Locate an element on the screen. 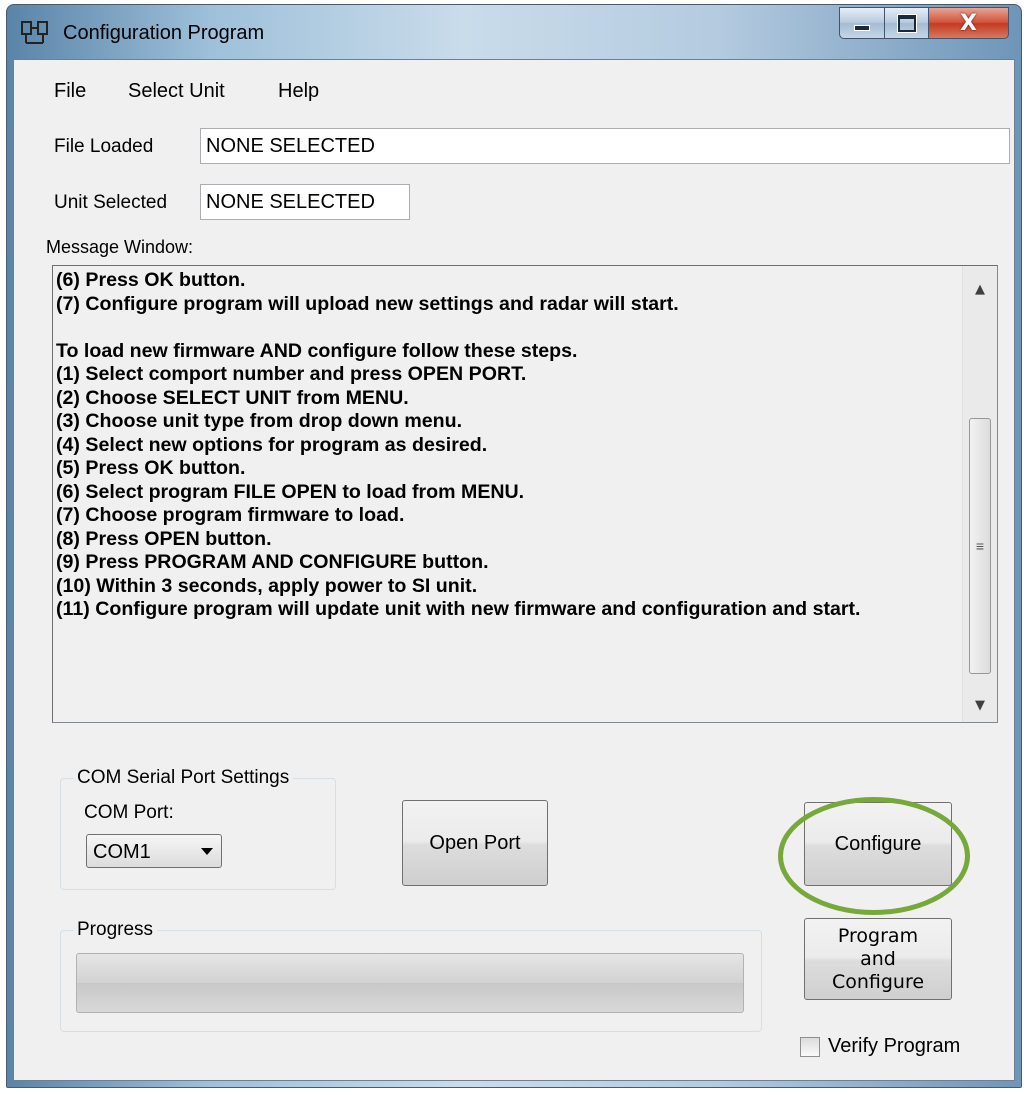 The width and height of the screenshot is (1028, 1095). message-window-label: Message Window: is located at coordinates (120, 247).